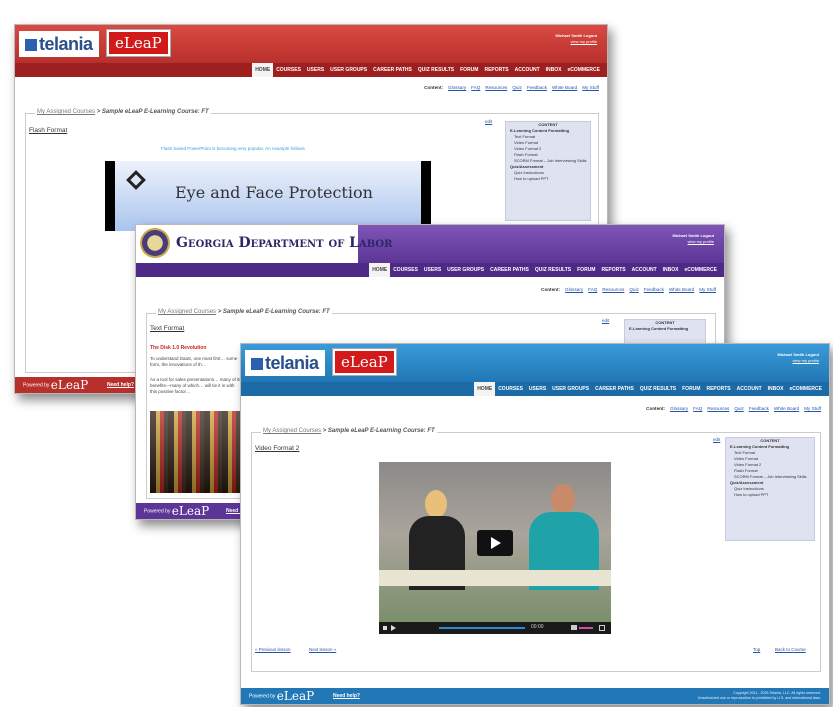 This screenshot has width=833, height=707. I want to click on volume-bar, so click(586, 628).